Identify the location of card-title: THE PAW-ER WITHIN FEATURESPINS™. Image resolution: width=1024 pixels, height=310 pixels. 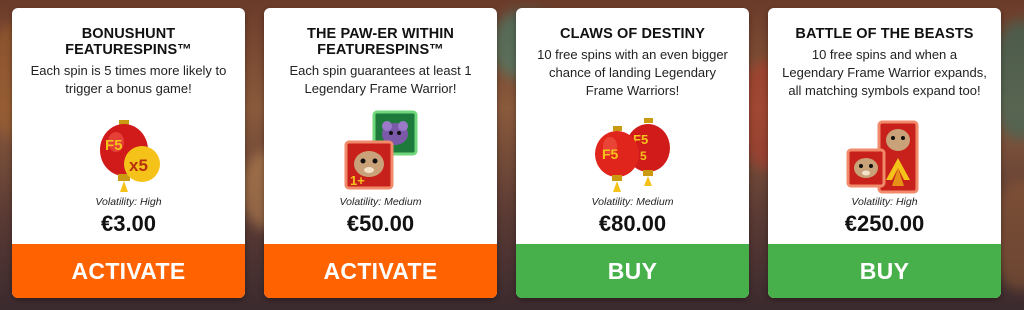
(380, 42).